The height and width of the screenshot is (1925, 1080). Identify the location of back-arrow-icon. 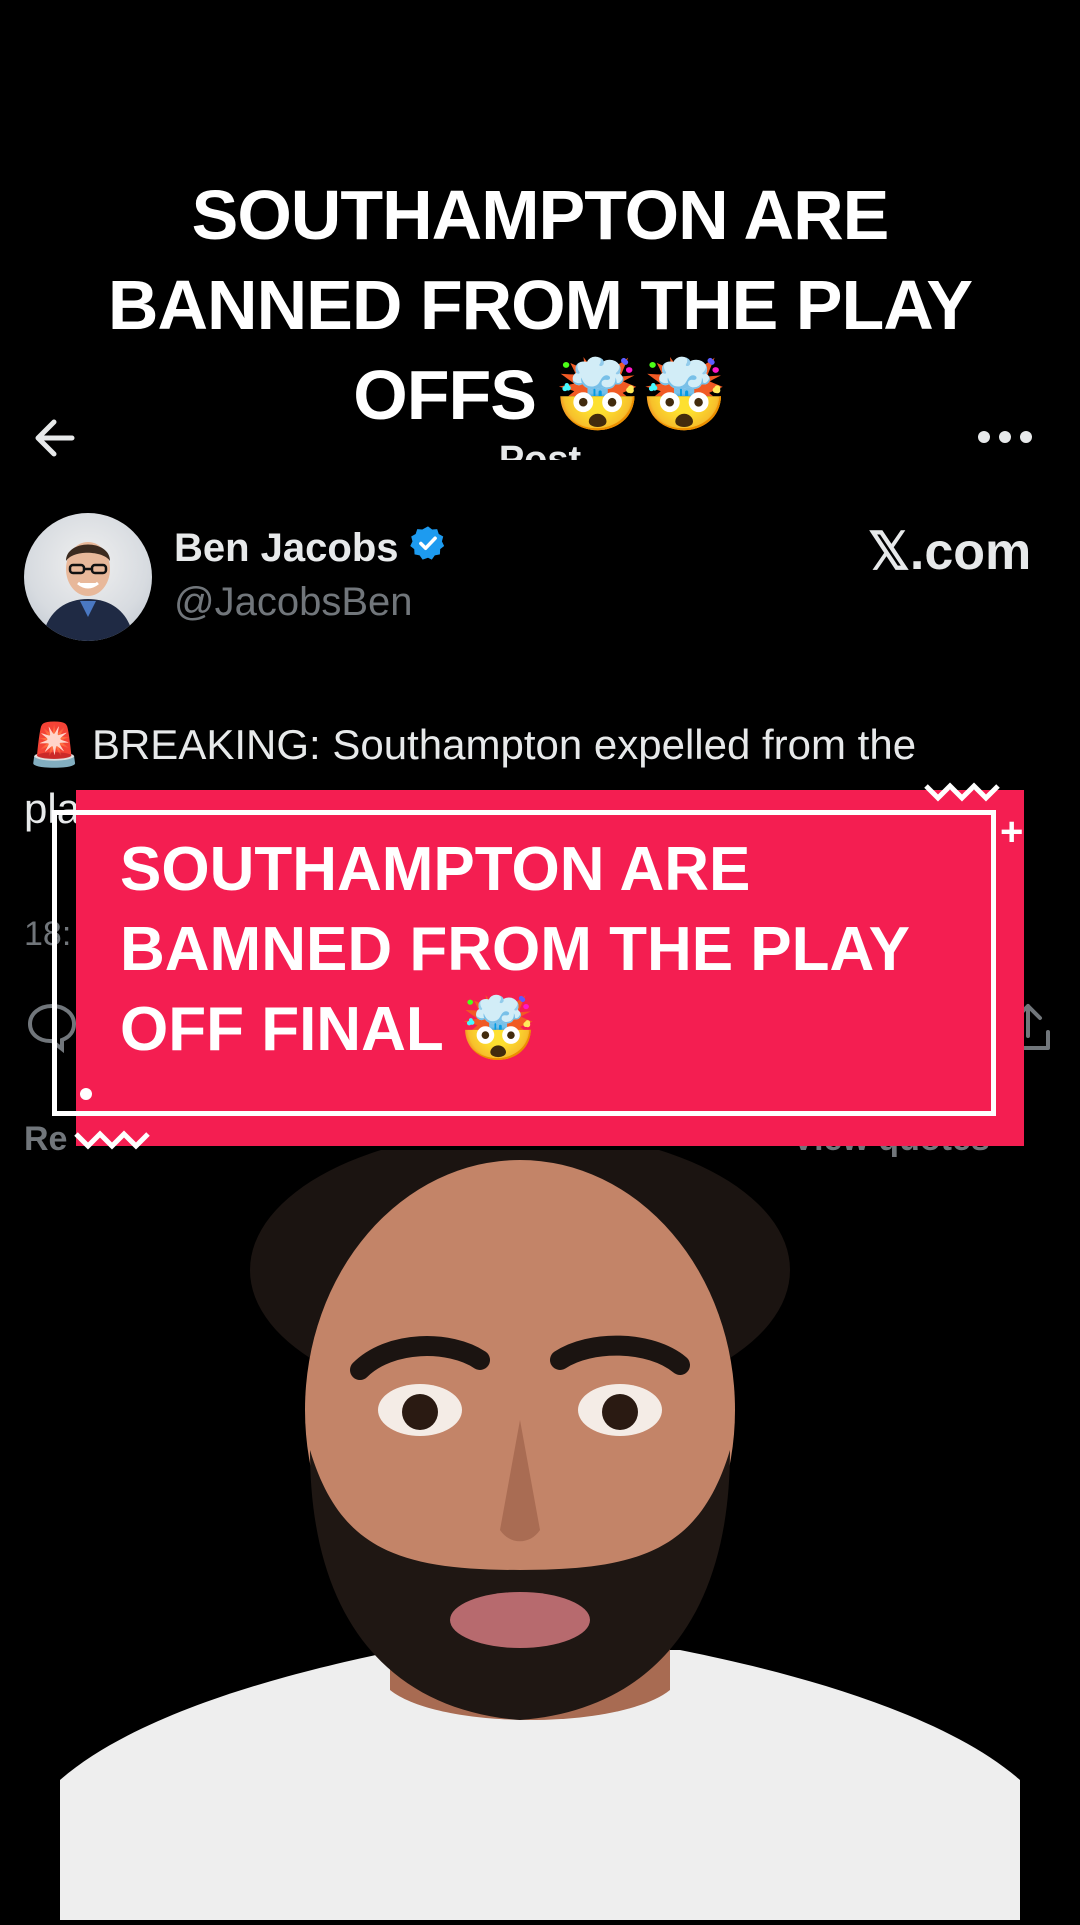
(56, 438).